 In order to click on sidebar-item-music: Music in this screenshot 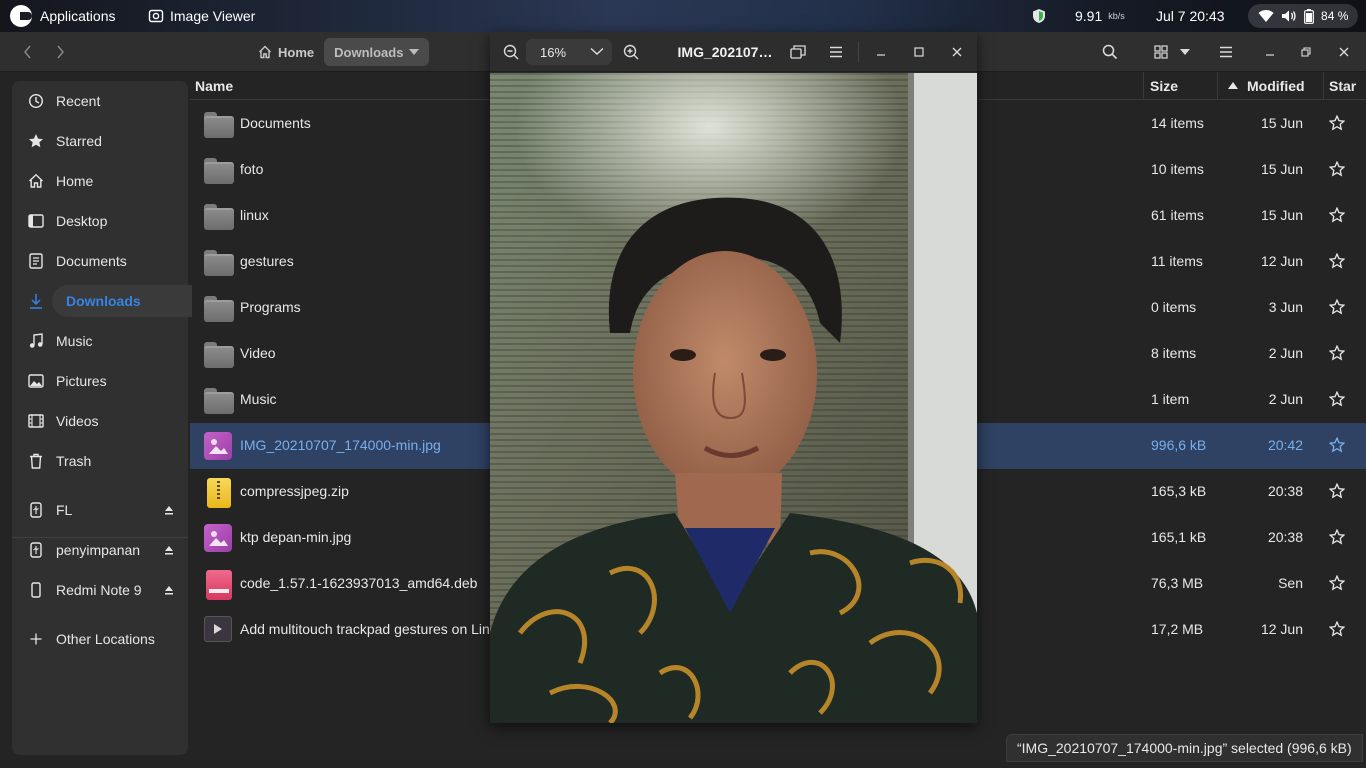, I will do `click(100, 341)`.